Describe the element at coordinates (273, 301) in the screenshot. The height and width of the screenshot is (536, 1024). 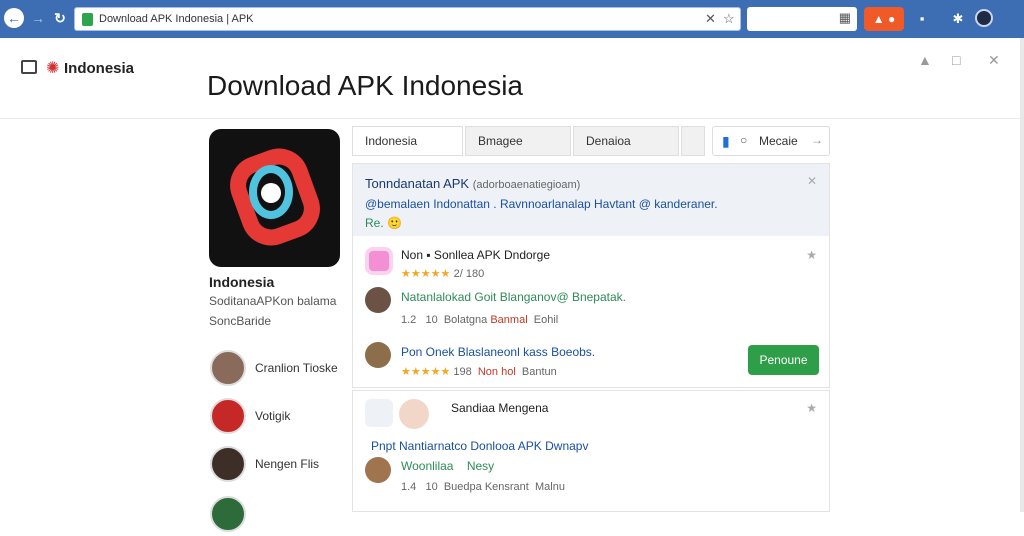
I see `app-subtitle: SoditanaAPKon balama` at that location.